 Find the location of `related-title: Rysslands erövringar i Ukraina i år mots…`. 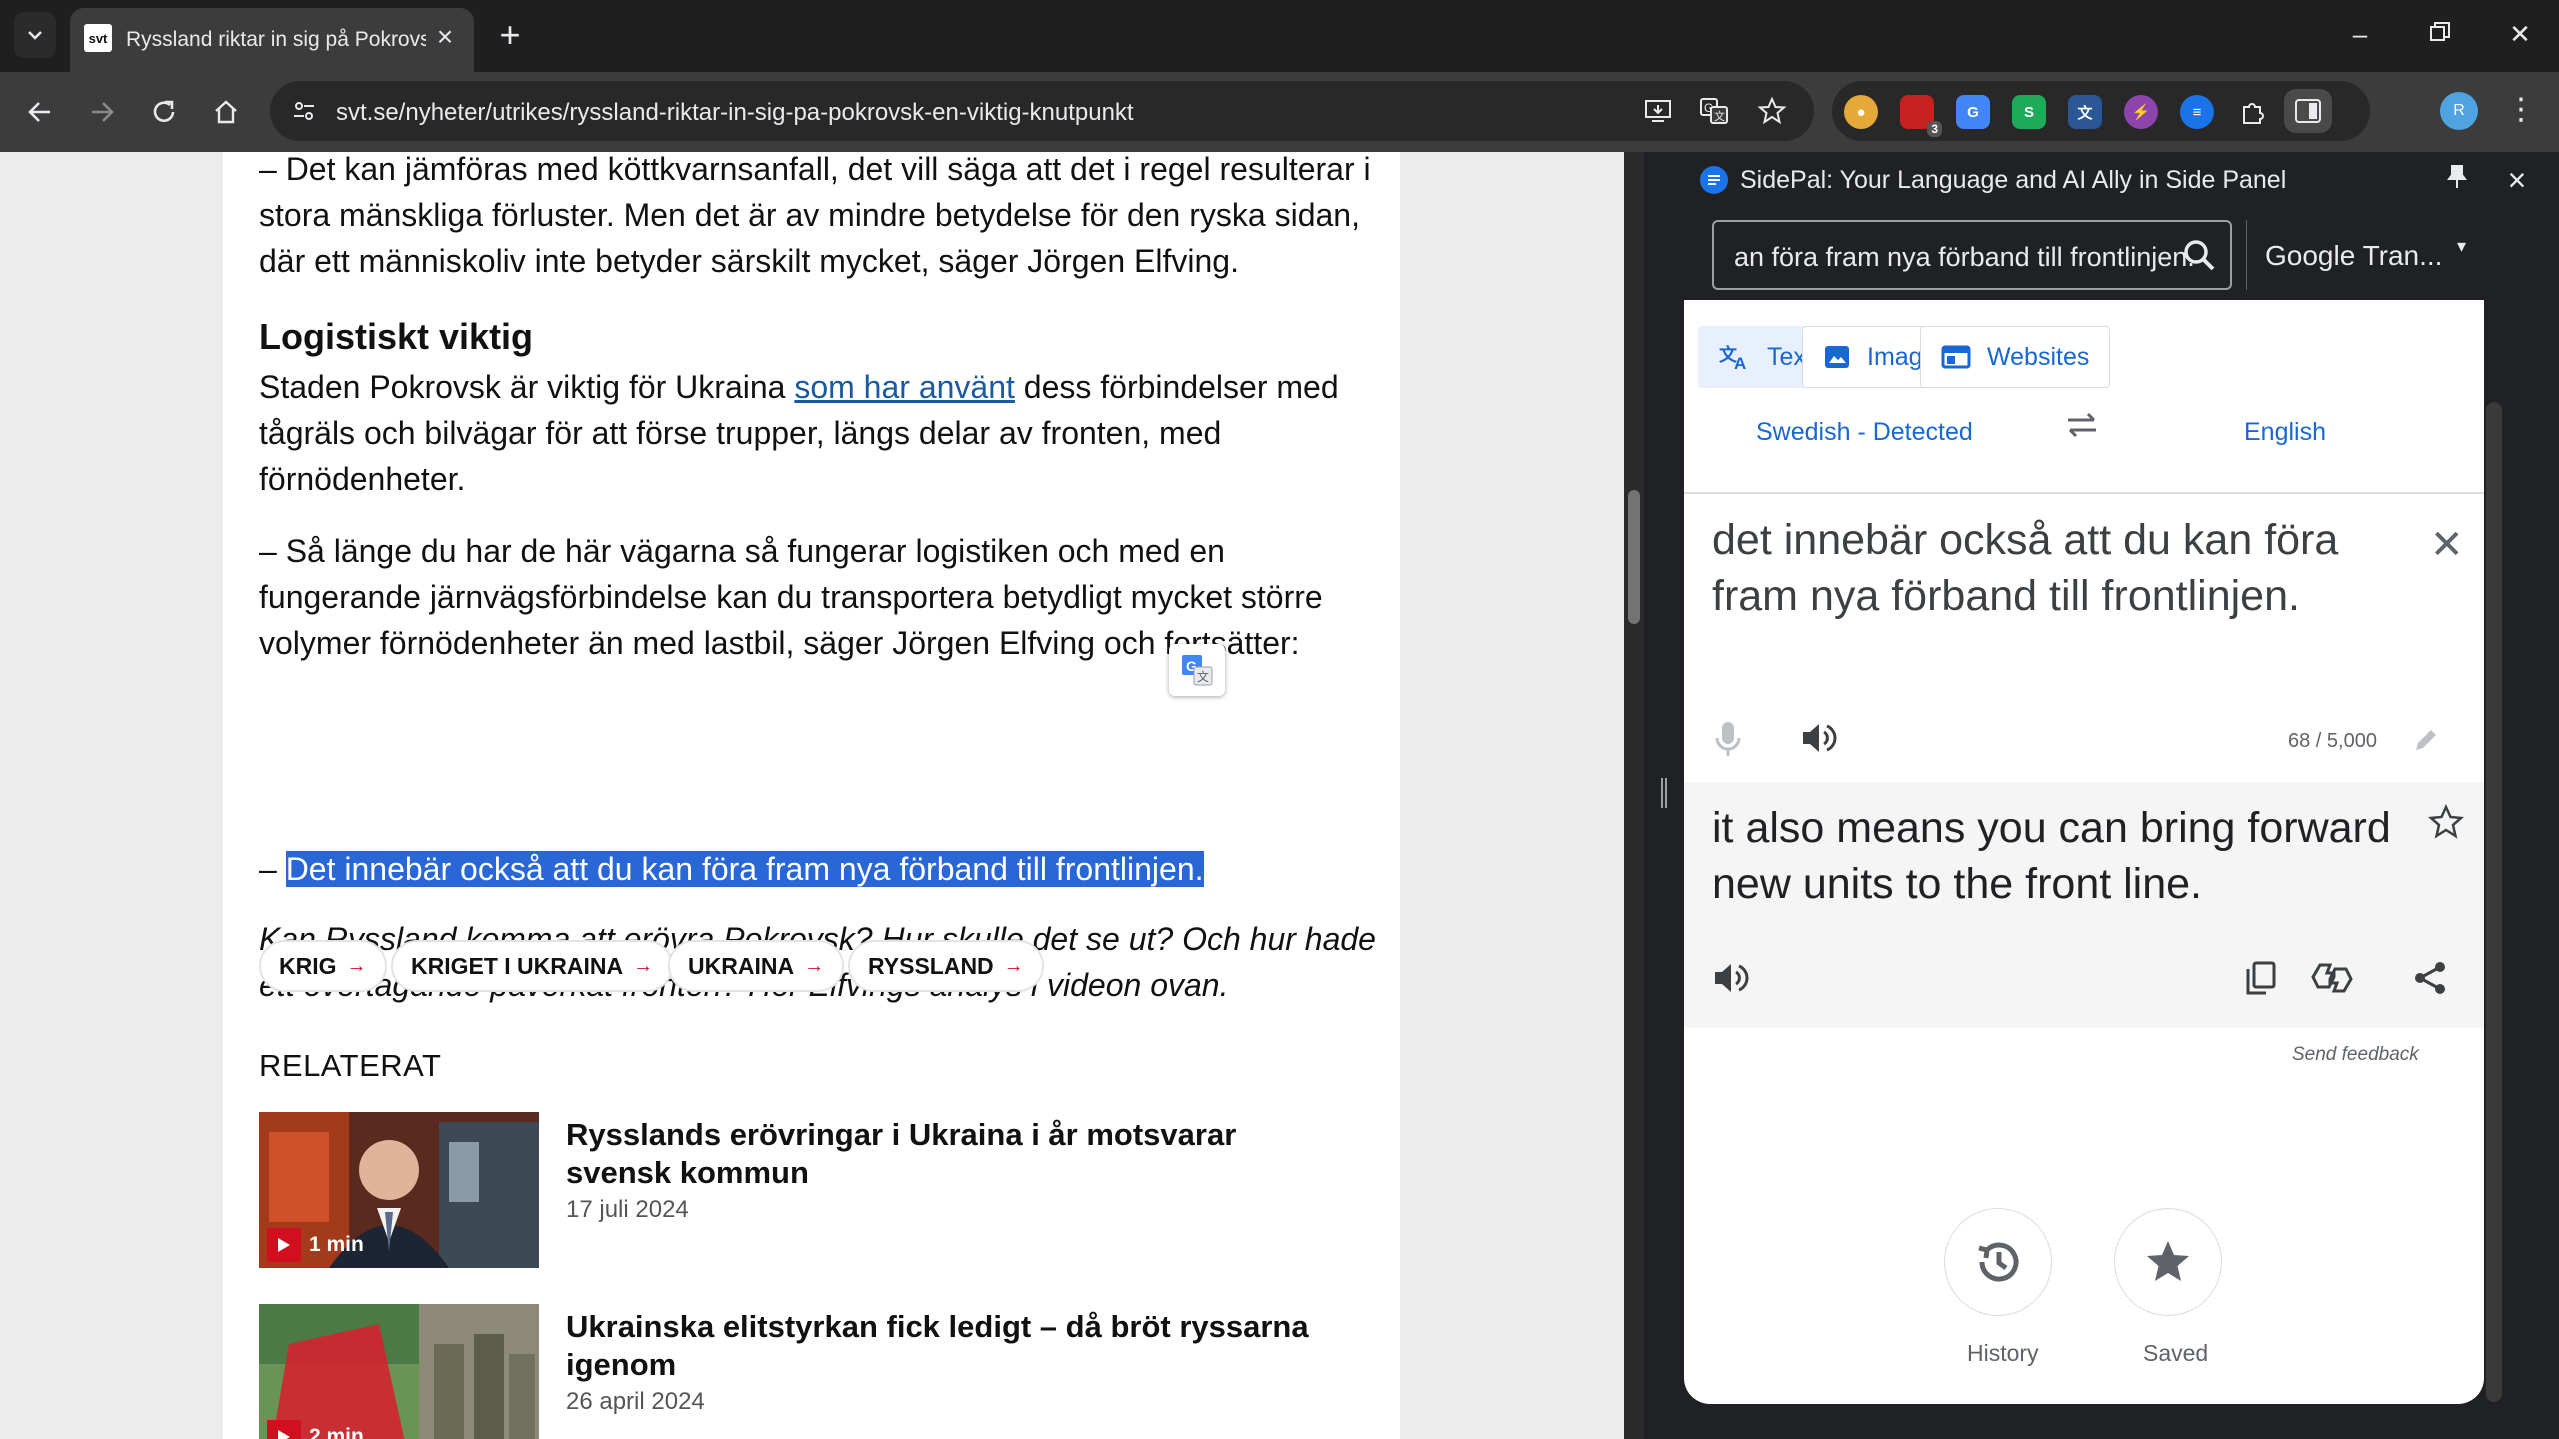

related-title: Rysslands erövringar i Ukraina i år mots… is located at coordinates (956, 1154).